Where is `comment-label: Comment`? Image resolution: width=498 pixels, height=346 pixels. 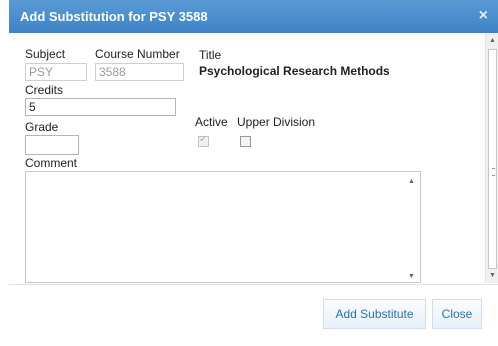 comment-label: Comment is located at coordinates (51, 163).